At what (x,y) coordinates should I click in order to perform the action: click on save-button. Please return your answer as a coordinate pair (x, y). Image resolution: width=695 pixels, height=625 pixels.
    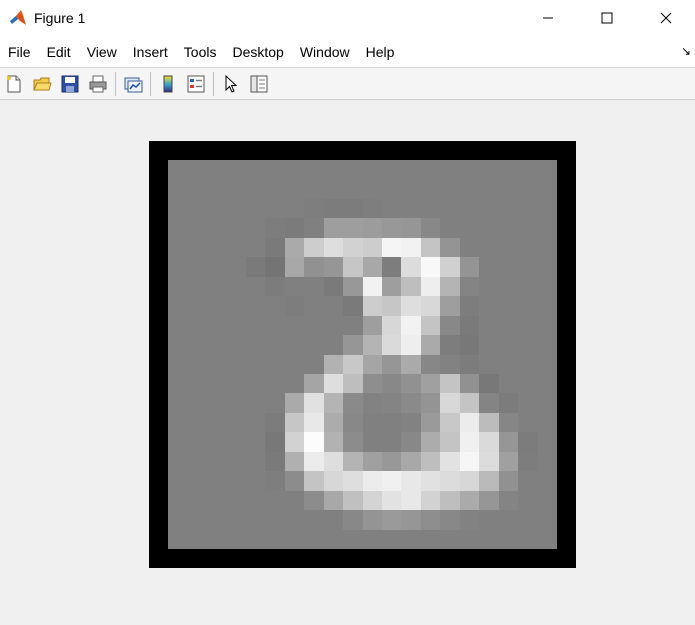
    Looking at the image, I should click on (70, 84).